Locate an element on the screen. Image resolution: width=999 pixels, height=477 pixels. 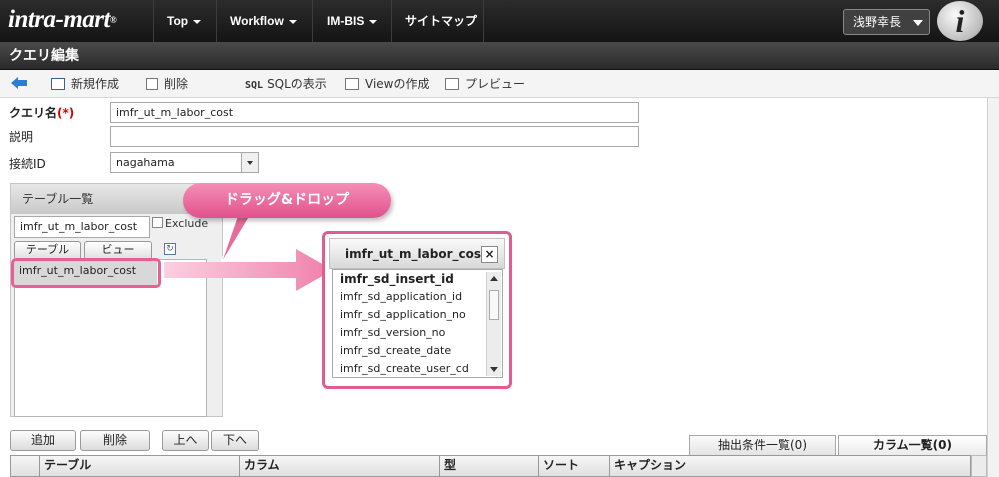
nav-workflow: Workflow is located at coordinates (263, 21).